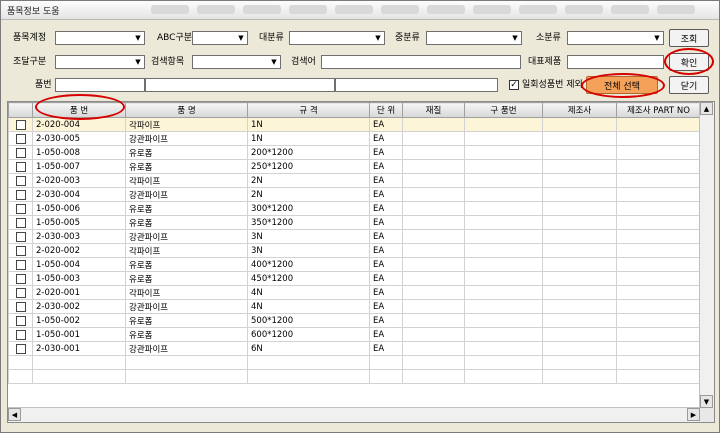 This screenshot has width=720, height=433. Describe the element at coordinates (354, 250) in the screenshot. I see `table-row: 2-020-002 각파이프 3N EA` at that location.